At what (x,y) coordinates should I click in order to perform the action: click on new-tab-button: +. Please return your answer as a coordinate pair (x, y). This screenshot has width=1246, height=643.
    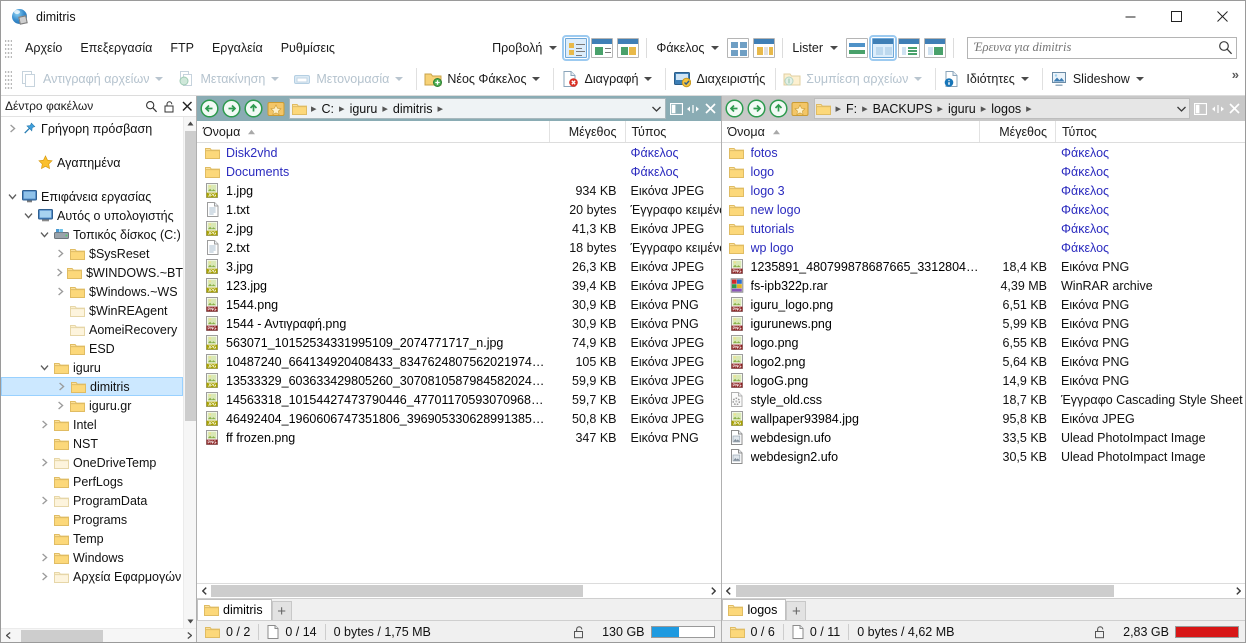
    Looking at the image, I should click on (796, 610).